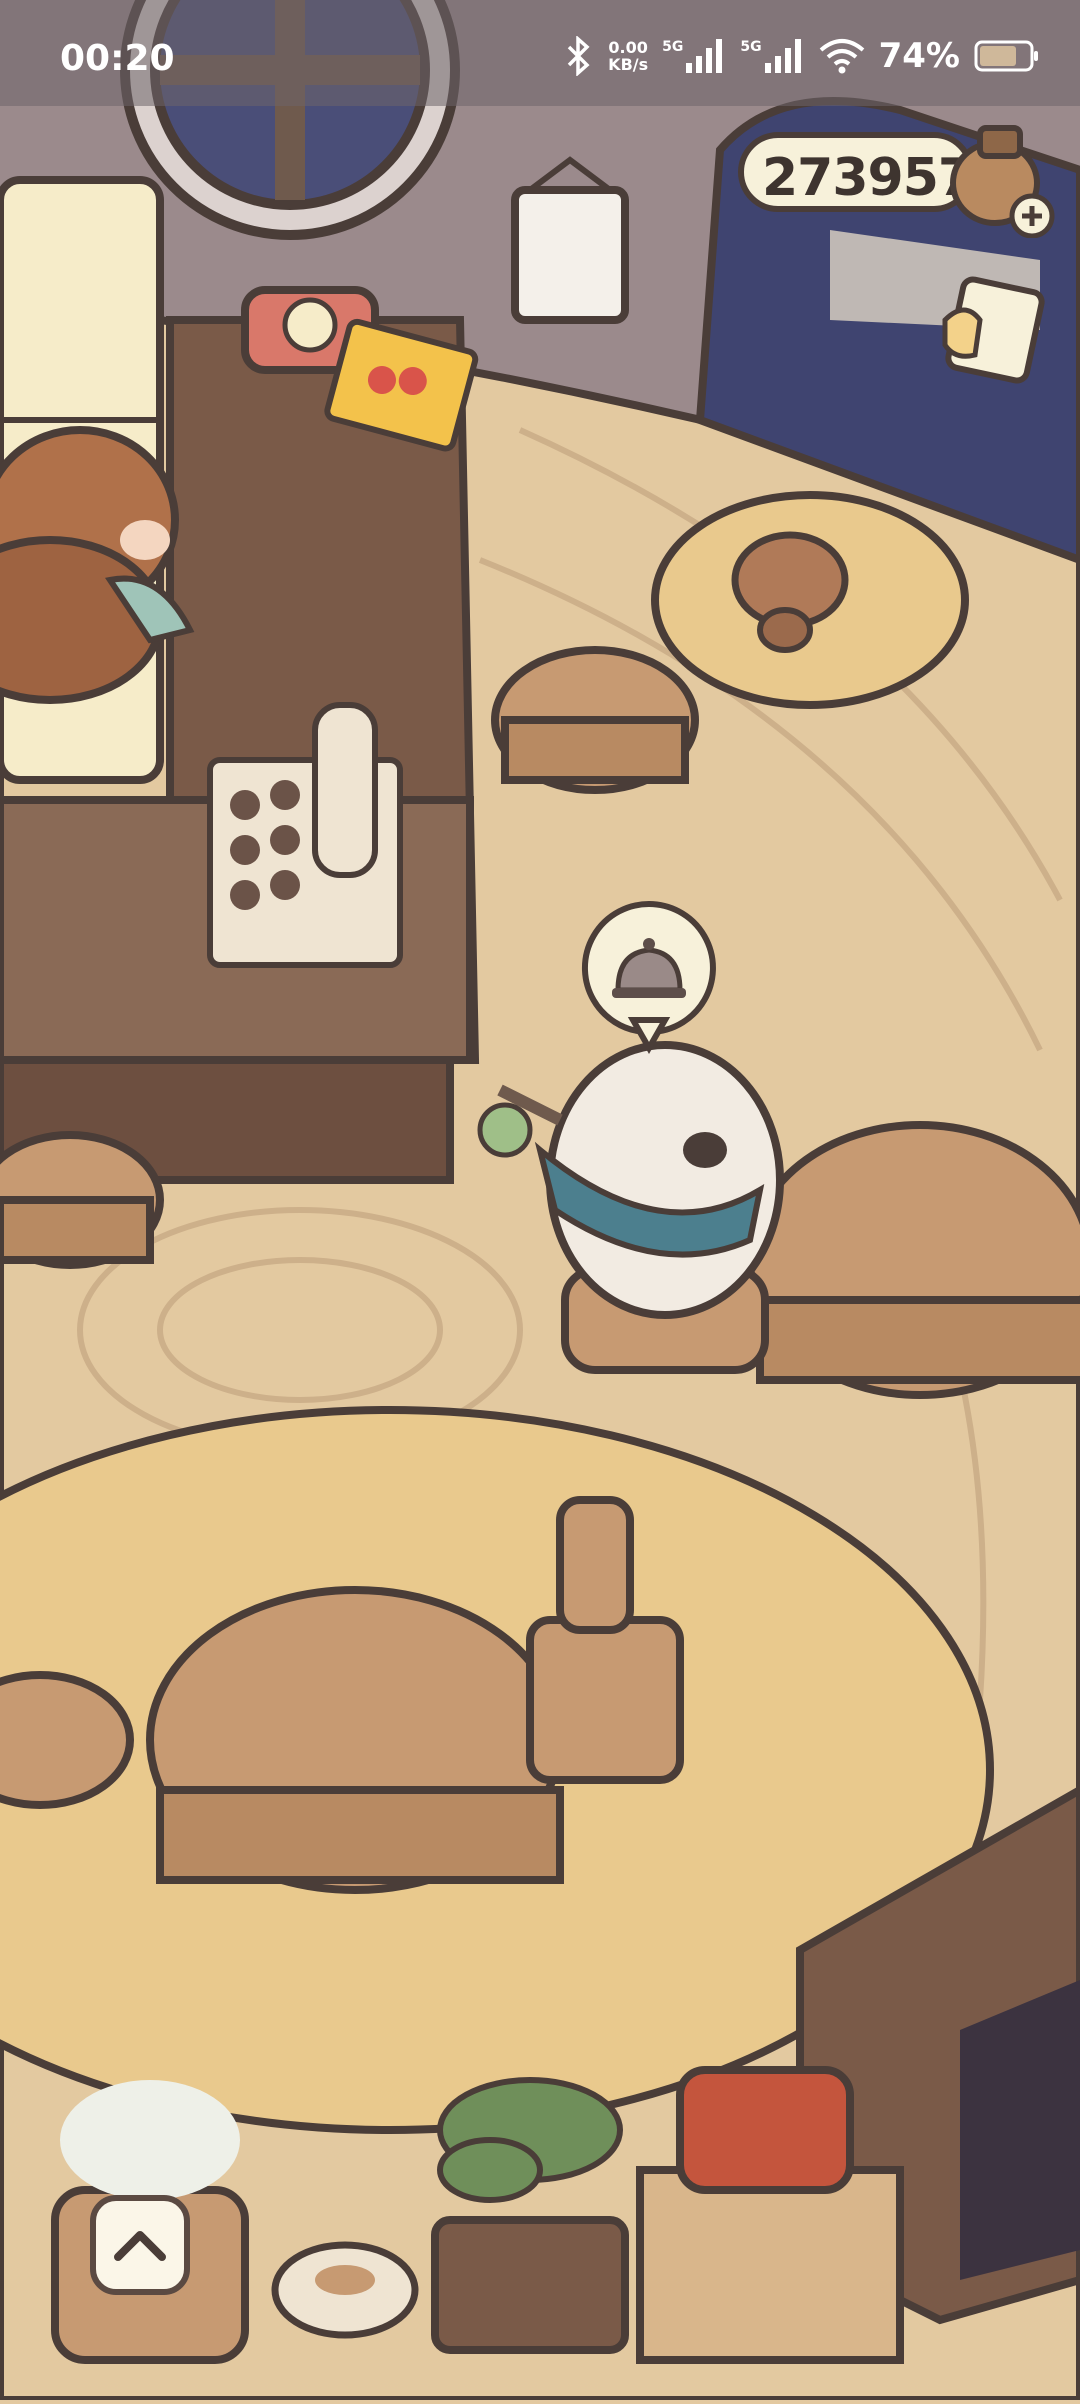 The height and width of the screenshot is (2404, 1080). Describe the element at coordinates (628, 64) in the screenshot. I see `network-speed-unit: KB/s` at that location.